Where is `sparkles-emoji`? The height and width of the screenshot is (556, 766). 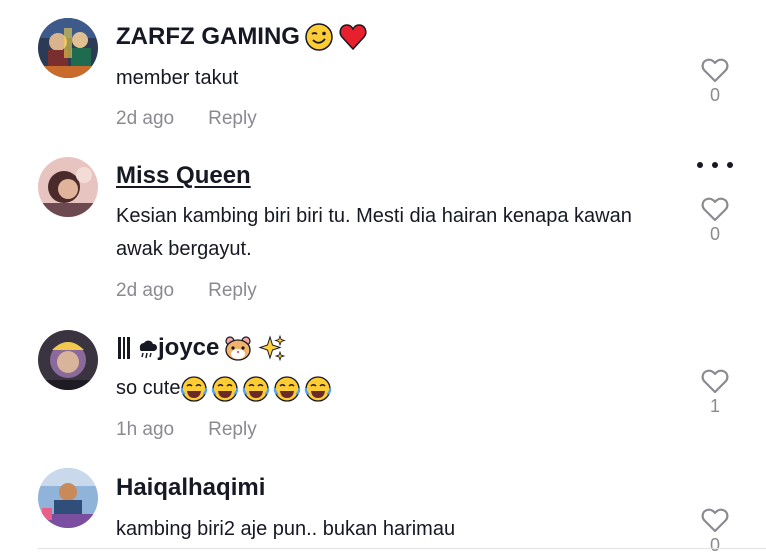
sparkles-emoji is located at coordinates (272, 348).